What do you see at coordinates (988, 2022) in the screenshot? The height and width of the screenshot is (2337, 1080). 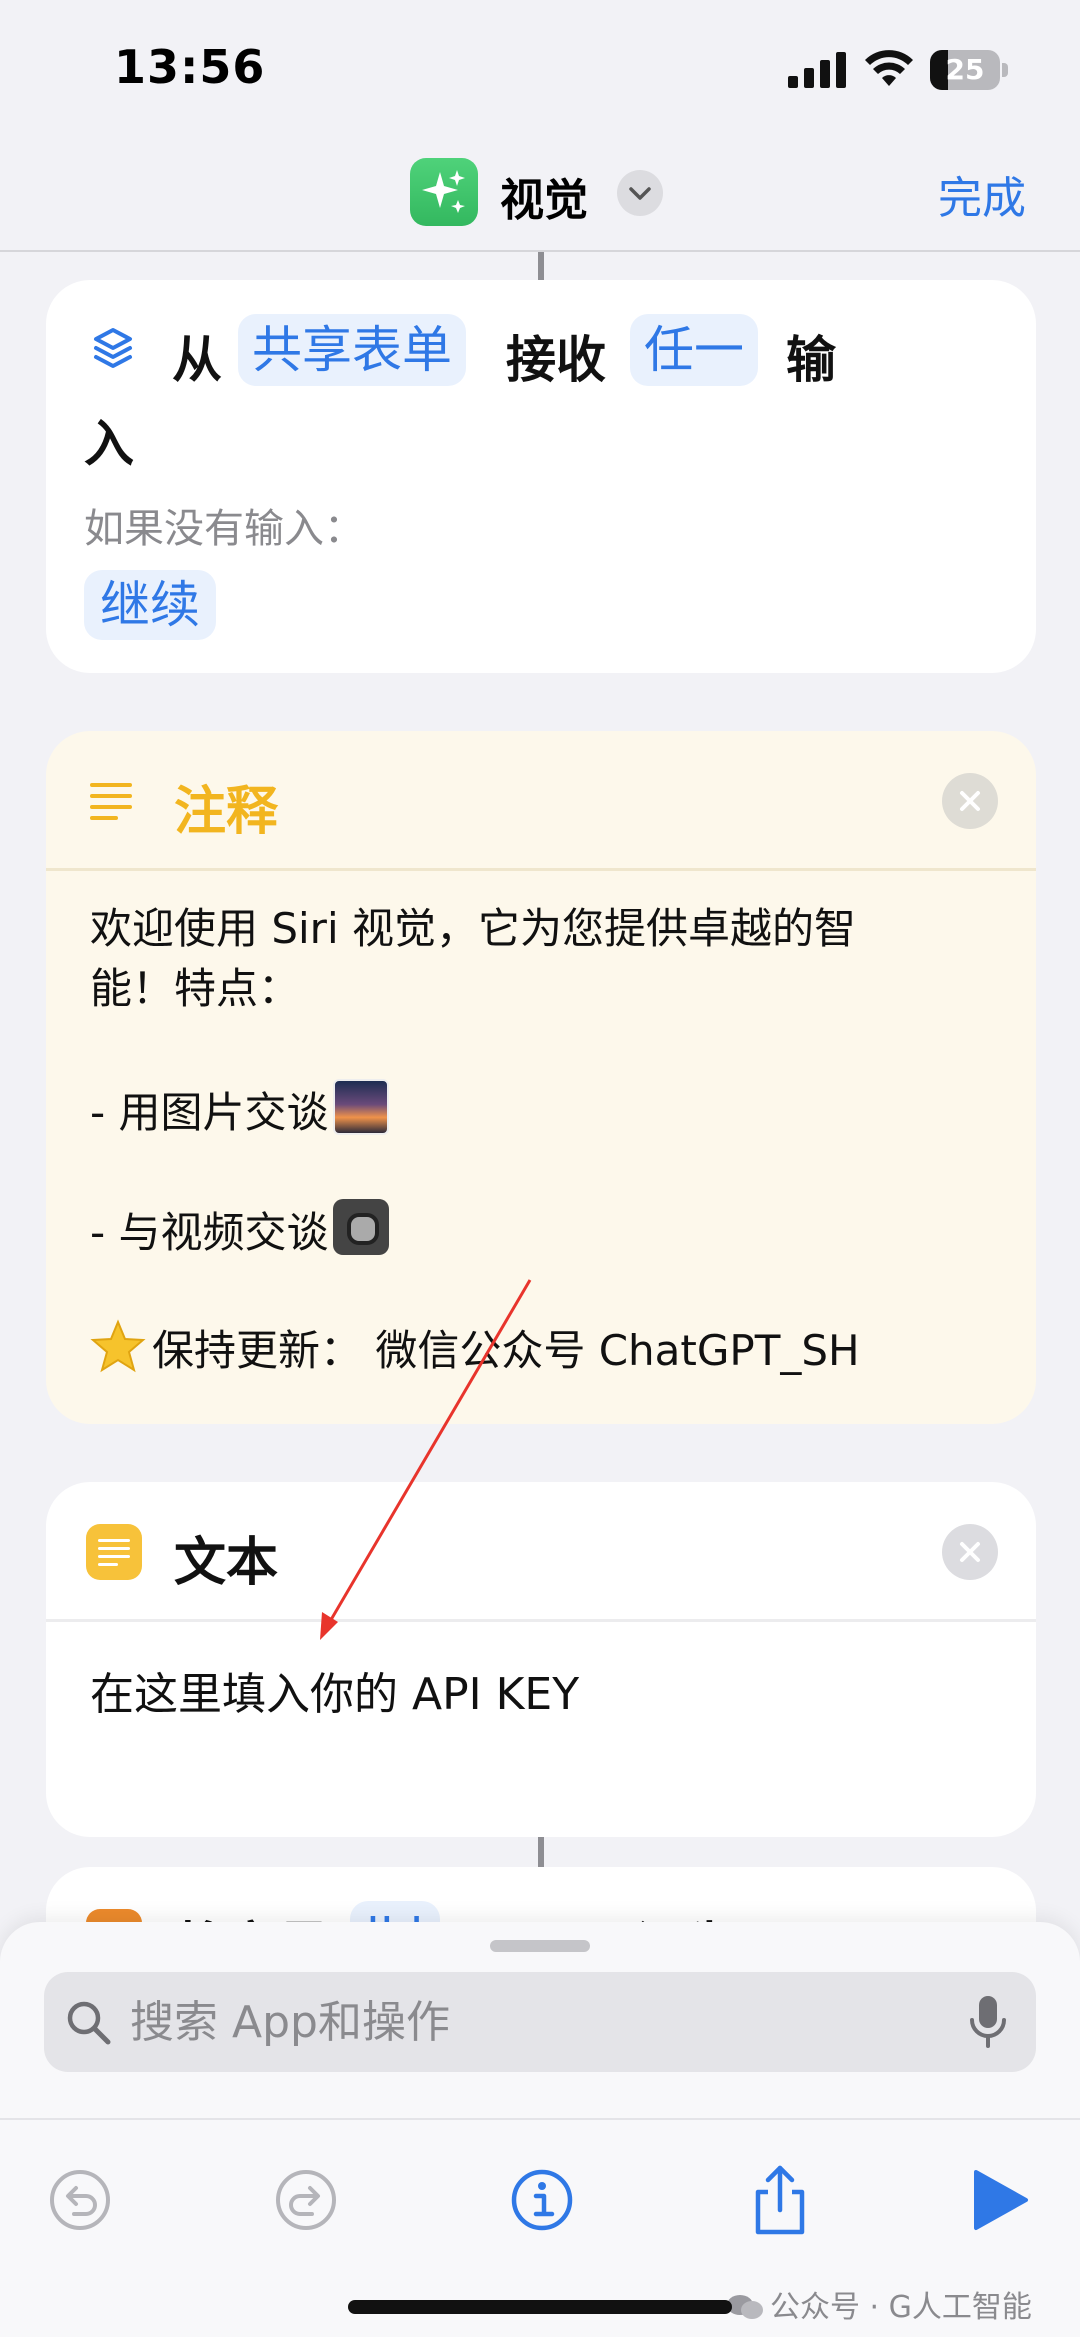 I see `microphone-icon` at bounding box center [988, 2022].